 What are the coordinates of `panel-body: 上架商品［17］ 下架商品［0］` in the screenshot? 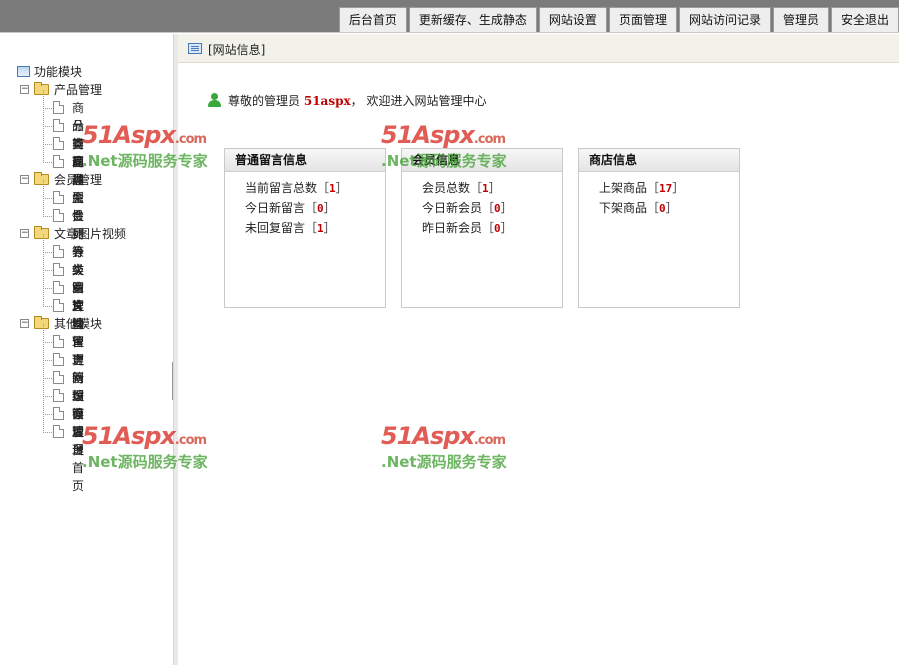 It's located at (659, 195).